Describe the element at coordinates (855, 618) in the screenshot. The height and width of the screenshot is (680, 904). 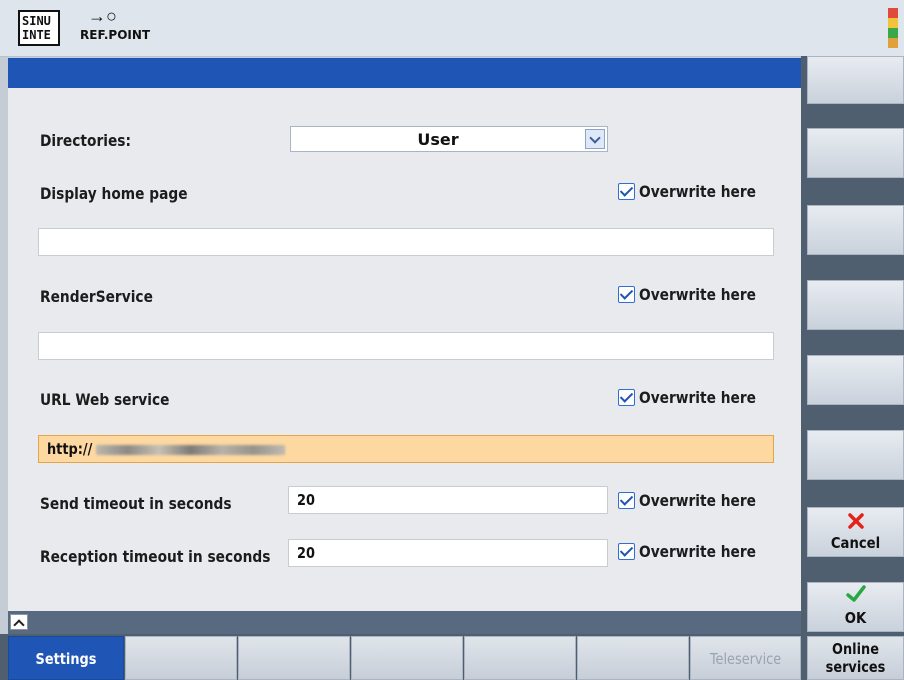
I see `ok-label: OK` at that location.